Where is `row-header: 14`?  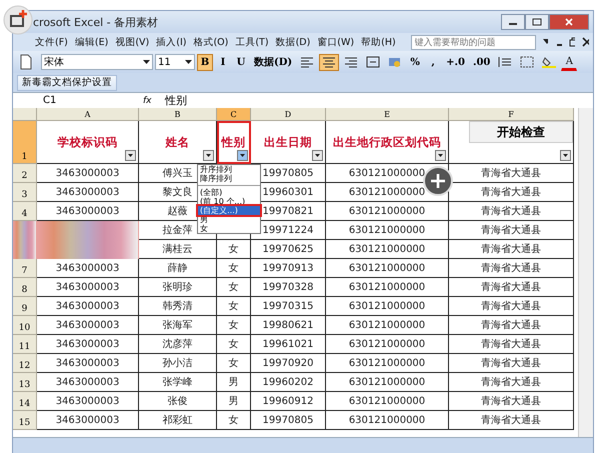
row-header: 14 is located at coordinates (25, 401).